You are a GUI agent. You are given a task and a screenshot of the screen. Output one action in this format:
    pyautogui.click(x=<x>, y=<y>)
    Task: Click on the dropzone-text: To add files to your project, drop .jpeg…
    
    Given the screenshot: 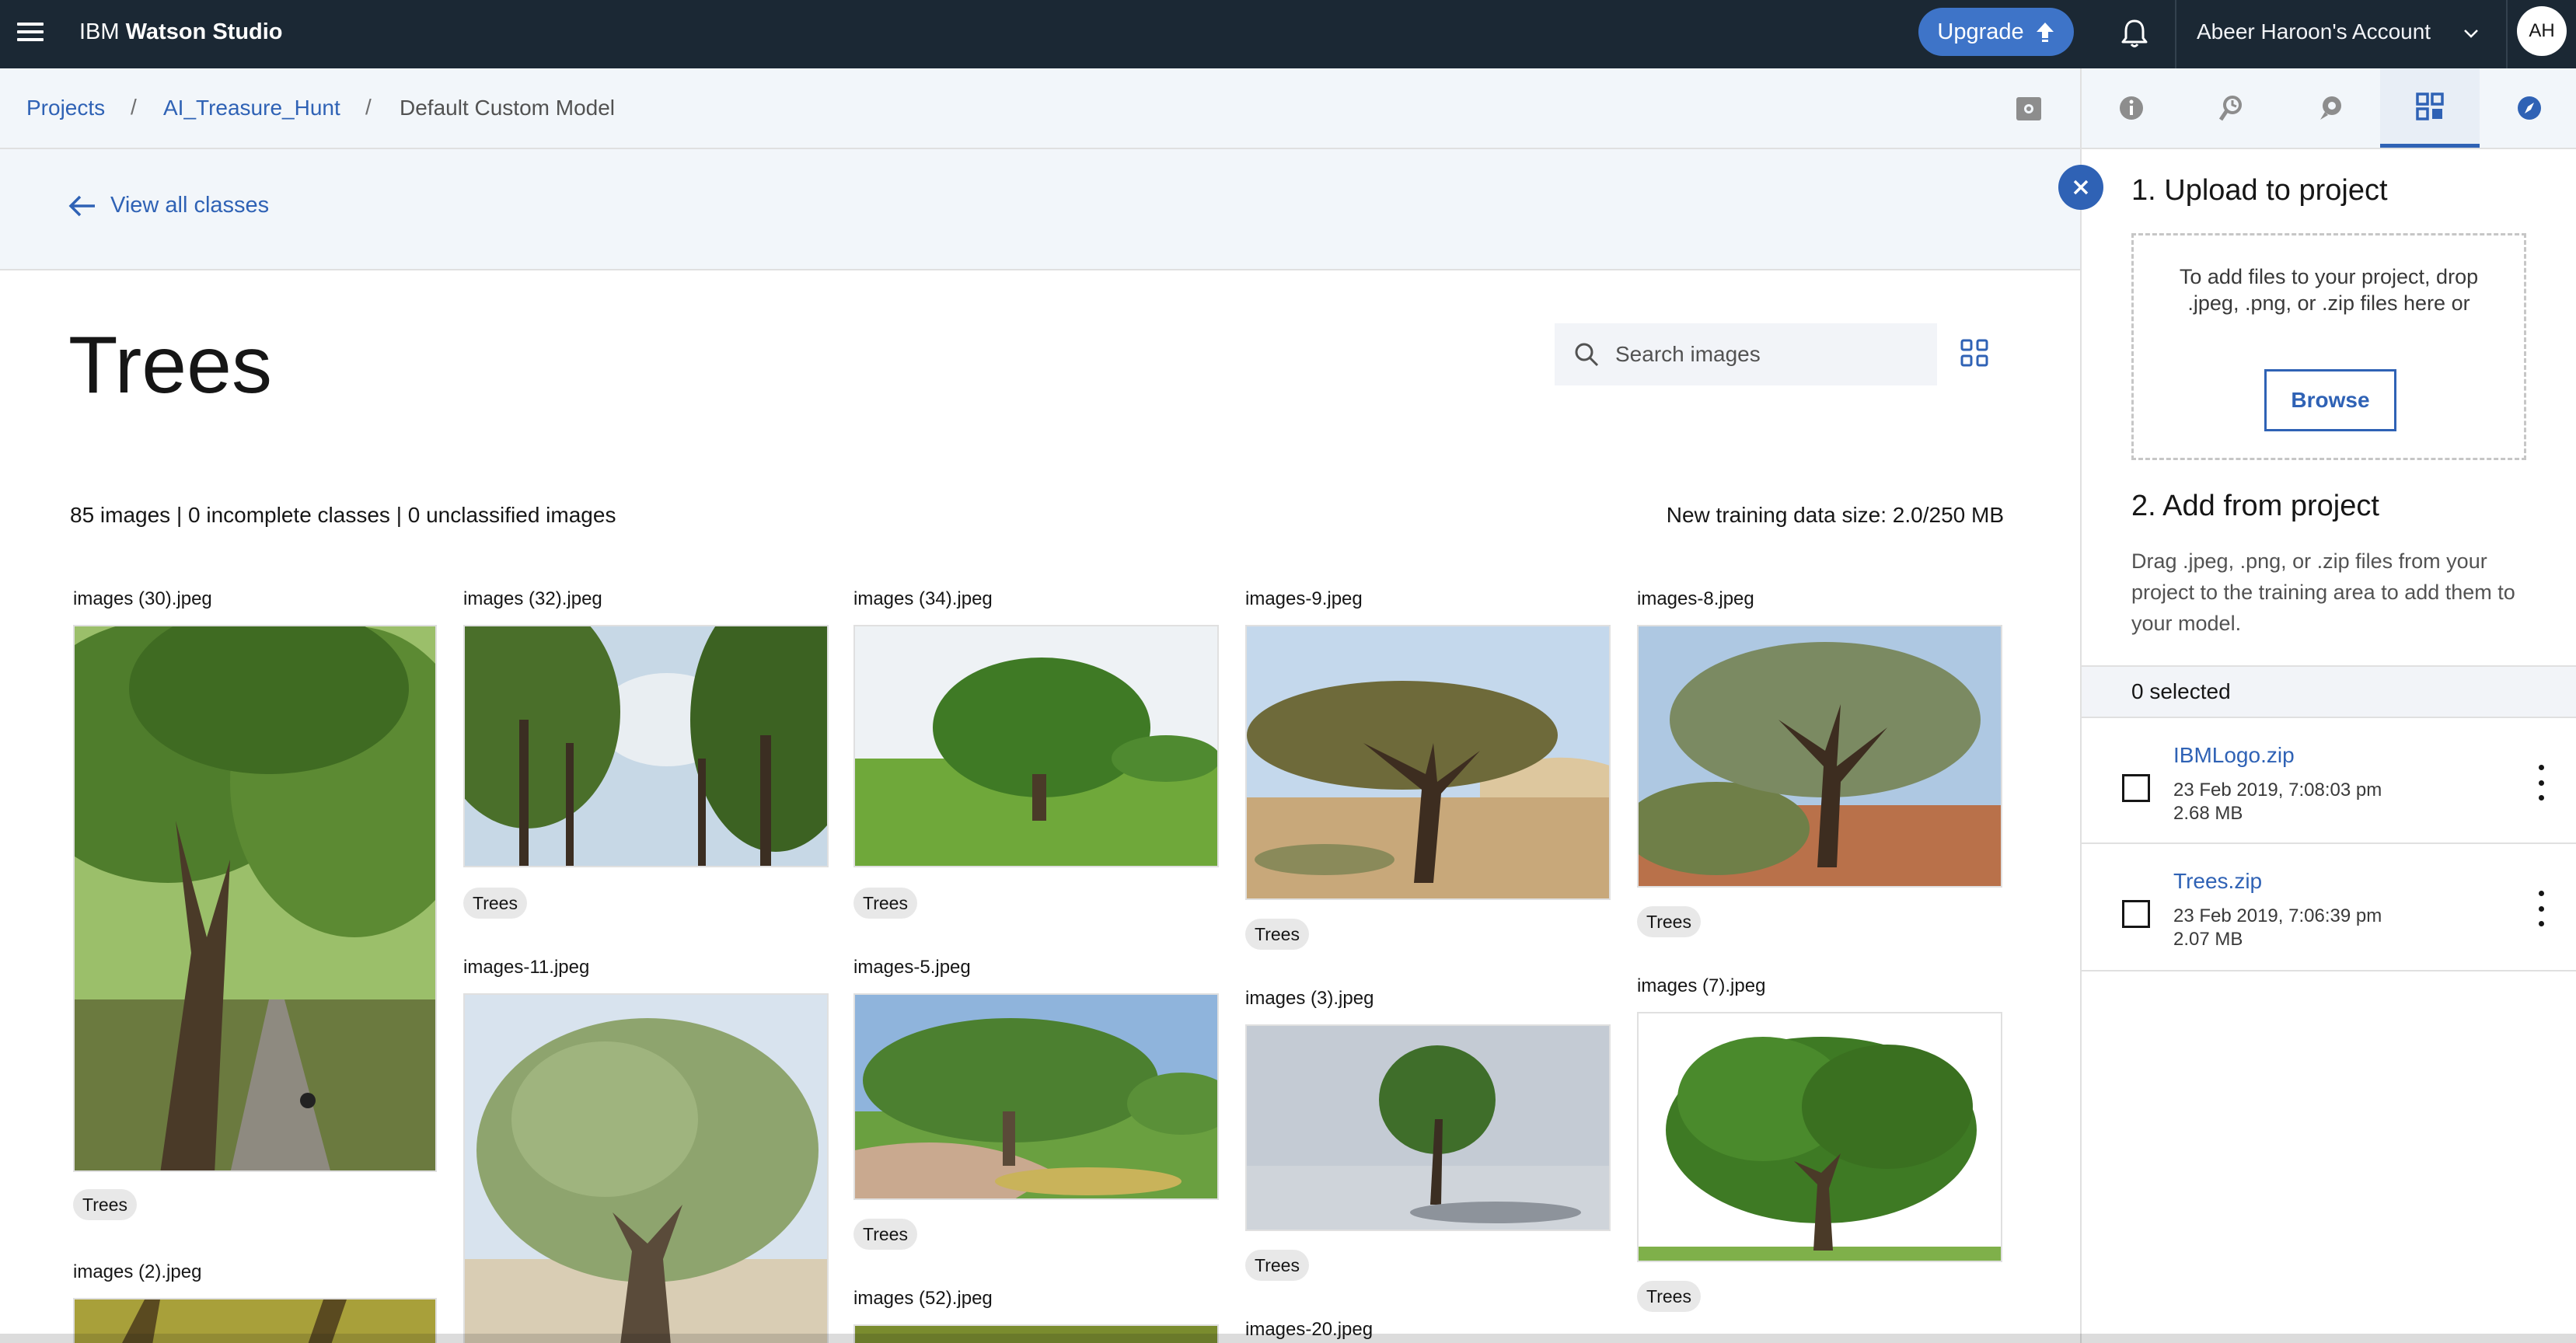 What is the action you would take?
    pyautogui.click(x=2329, y=290)
    